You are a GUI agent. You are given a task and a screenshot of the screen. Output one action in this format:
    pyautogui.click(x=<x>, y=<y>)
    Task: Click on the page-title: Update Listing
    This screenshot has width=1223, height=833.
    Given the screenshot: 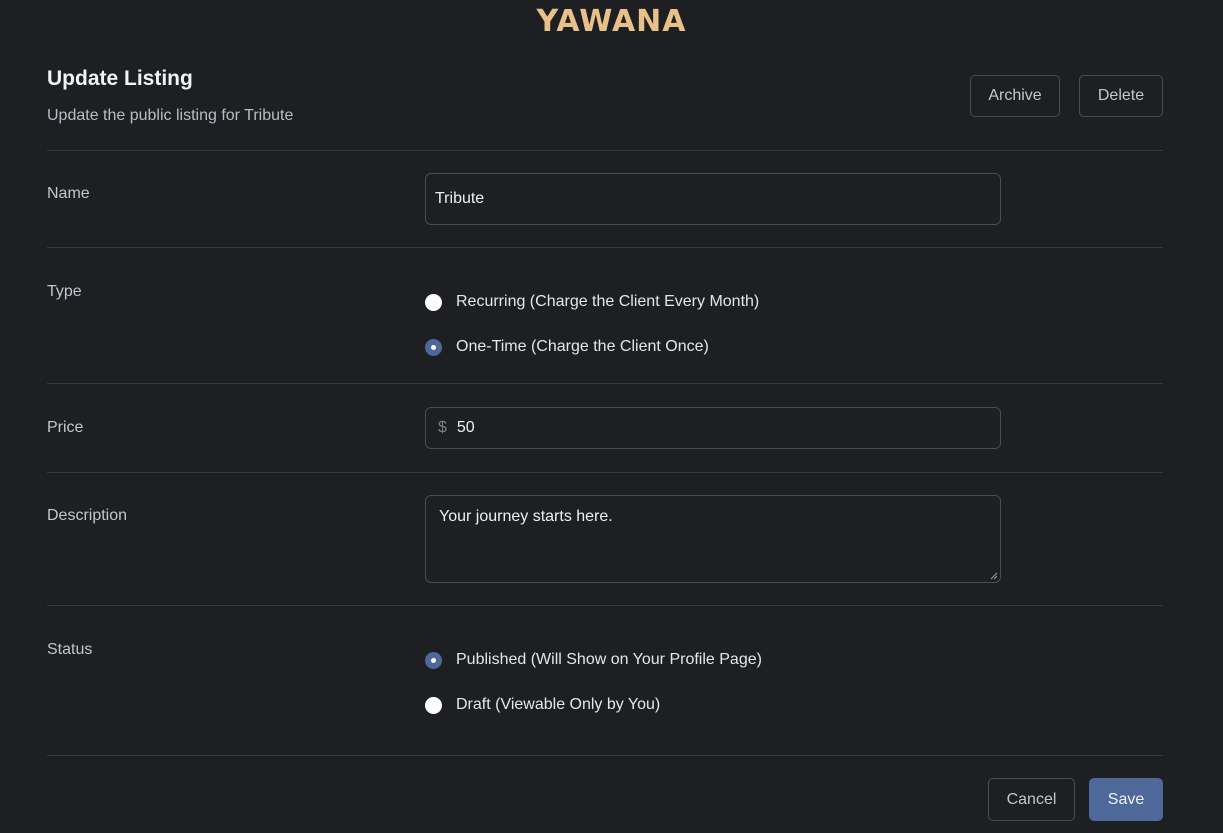 What is the action you would take?
    pyautogui.click(x=120, y=78)
    